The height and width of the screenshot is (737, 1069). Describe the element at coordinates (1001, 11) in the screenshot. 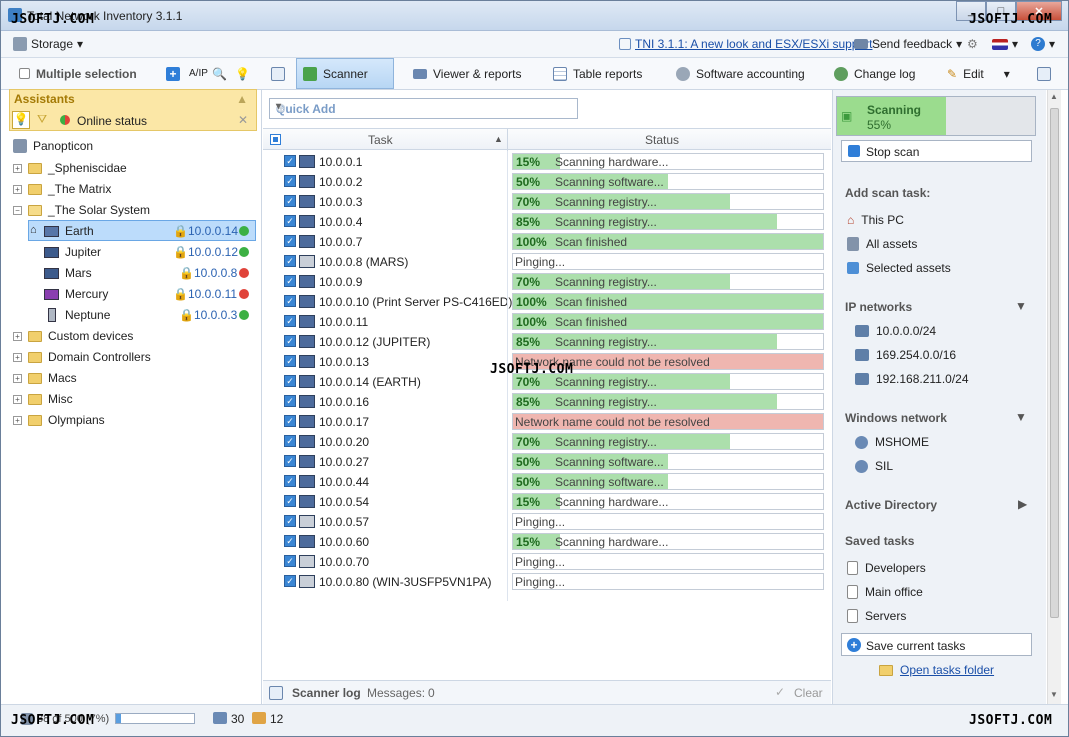

I see `maximize-button: □` at that location.